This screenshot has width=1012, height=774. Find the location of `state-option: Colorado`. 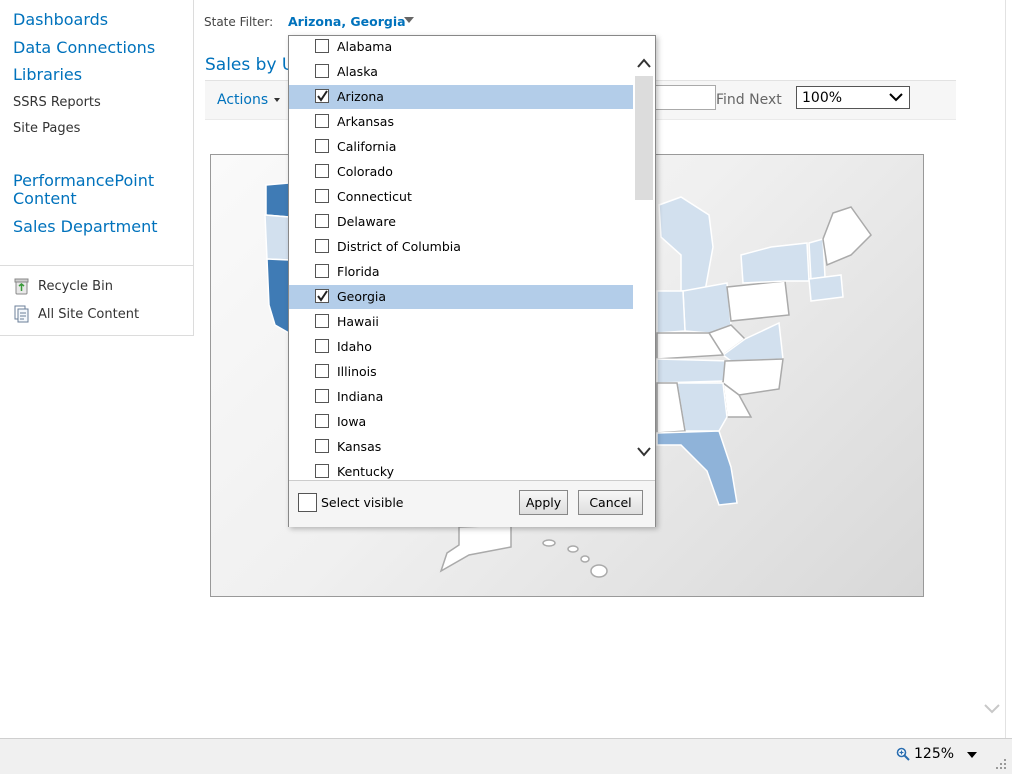

state-option: Colorado is located at coordinates (461, 172).